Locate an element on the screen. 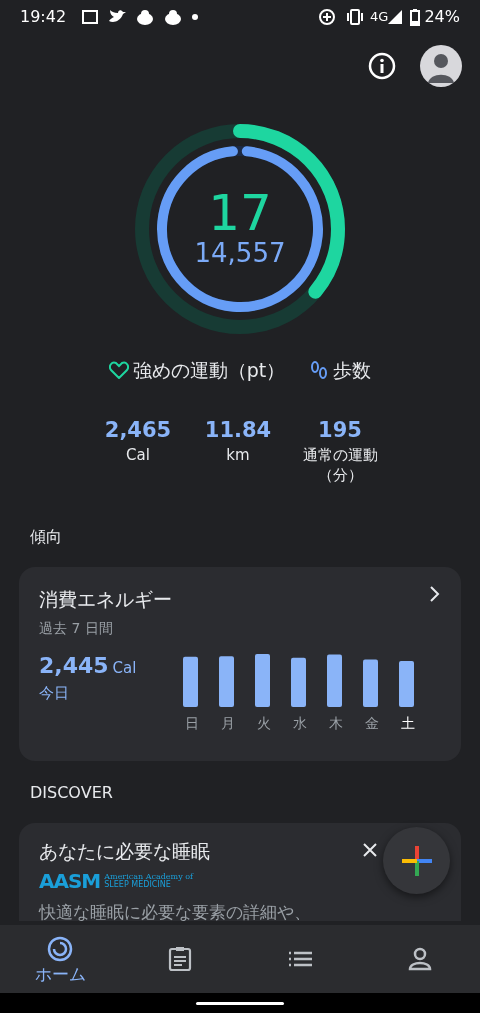 This screenshot has height=1013, width=480. stat-value: 195 is located at coordinates (340, 430).